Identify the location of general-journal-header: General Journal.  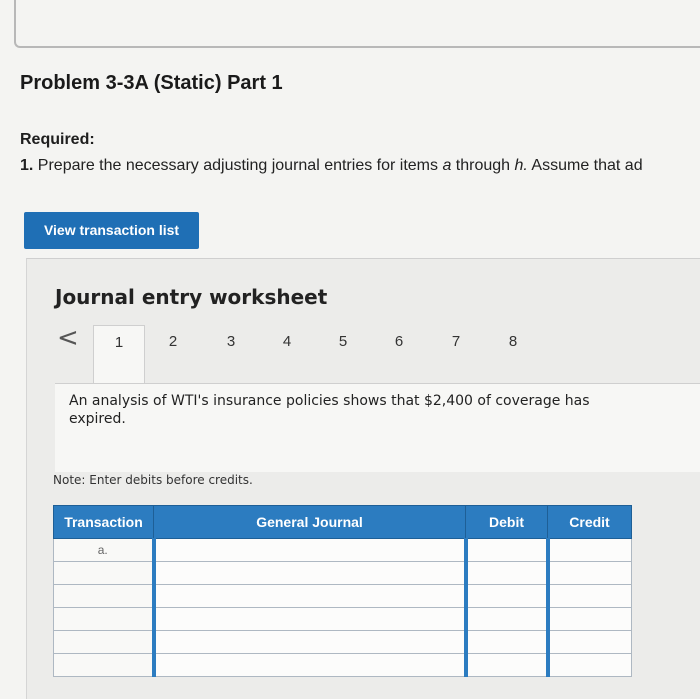
(309, 522).